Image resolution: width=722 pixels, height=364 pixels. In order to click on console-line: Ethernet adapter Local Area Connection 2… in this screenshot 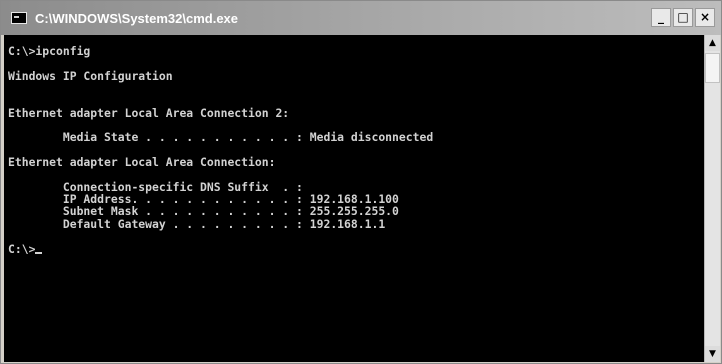, I will do `click(149, 112)`.